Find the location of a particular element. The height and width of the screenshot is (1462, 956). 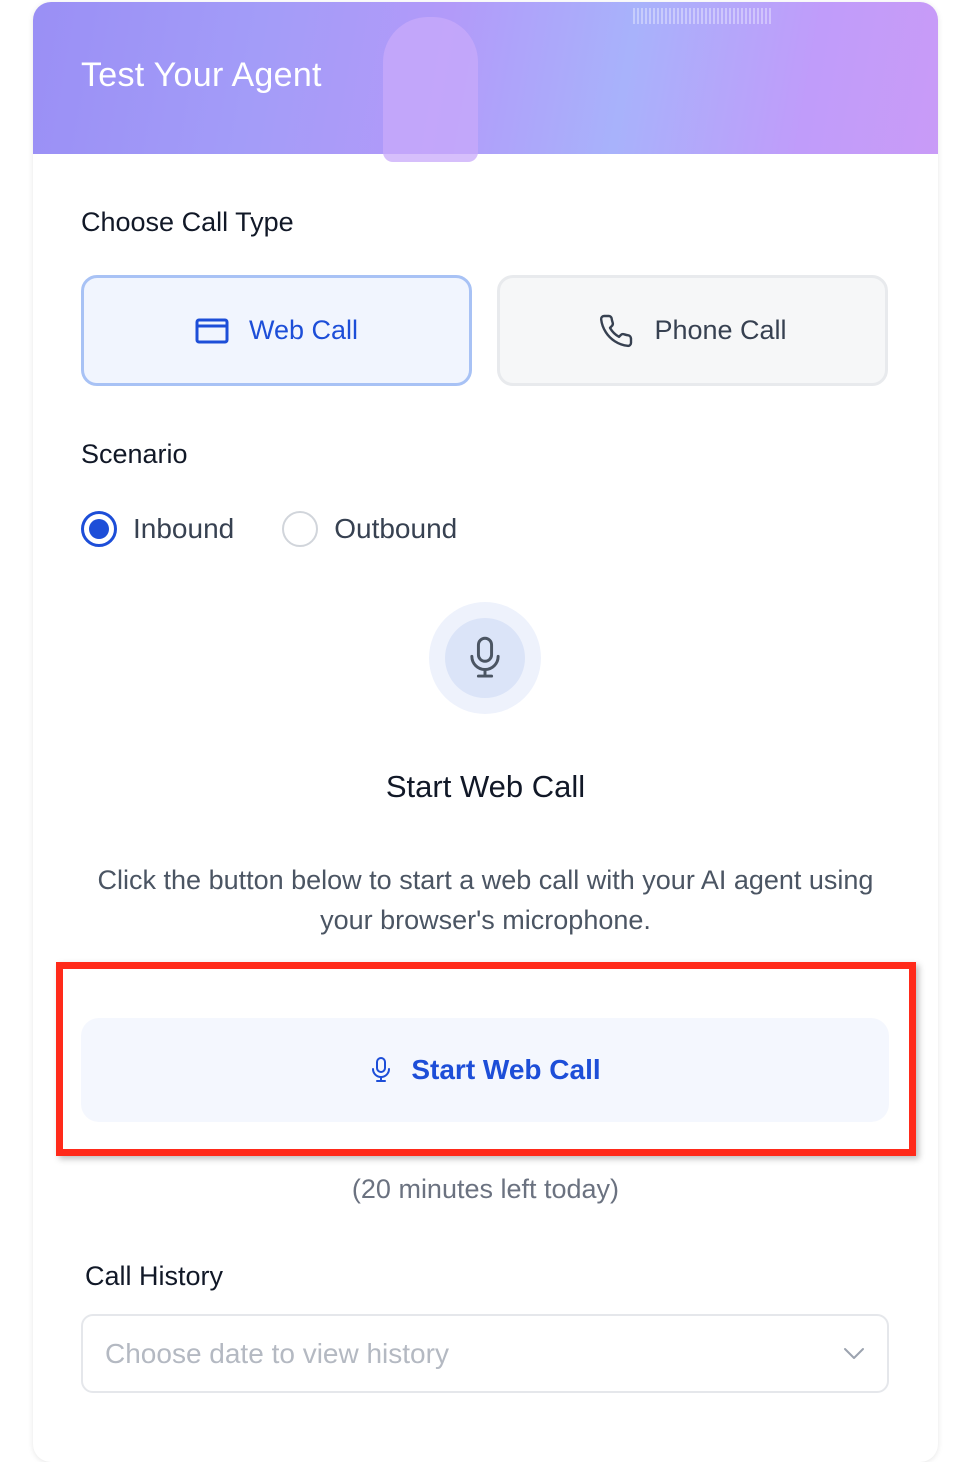

radio-outbound-label: Outbound is located at coordinates (396, 528).